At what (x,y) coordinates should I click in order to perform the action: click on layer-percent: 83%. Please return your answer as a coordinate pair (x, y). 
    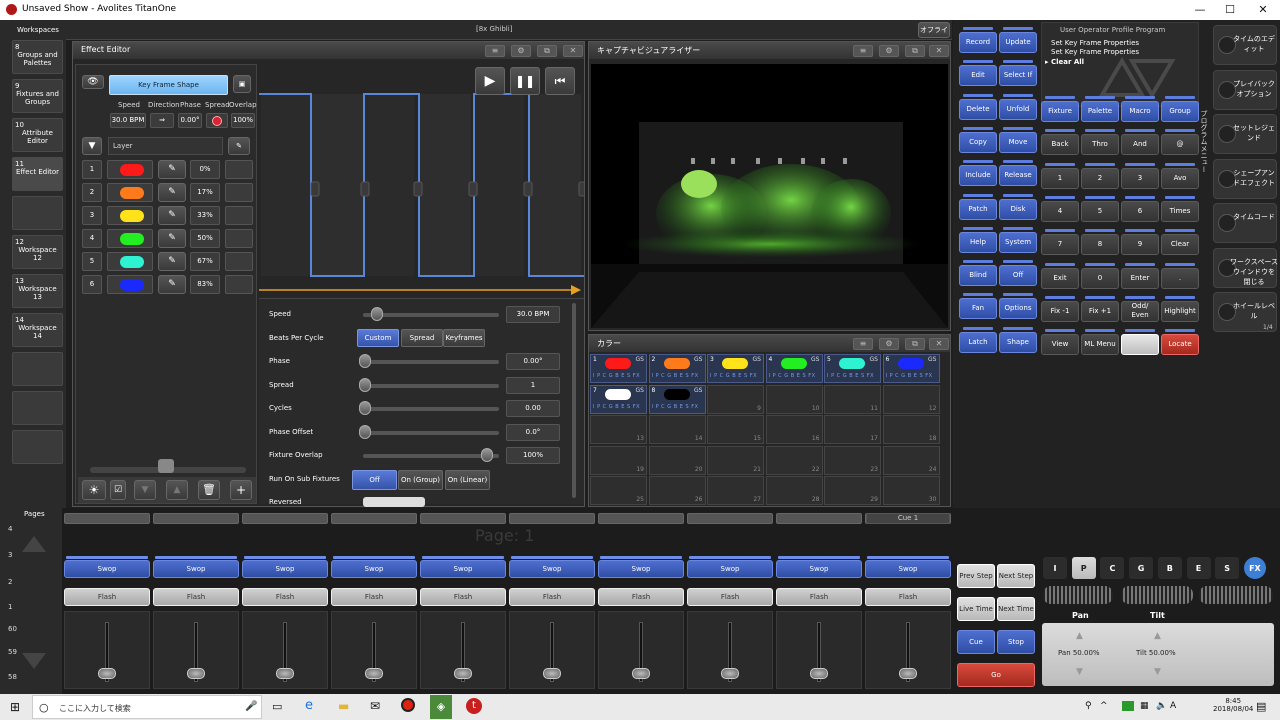
    Looking at the image, I should click on (205, 284).